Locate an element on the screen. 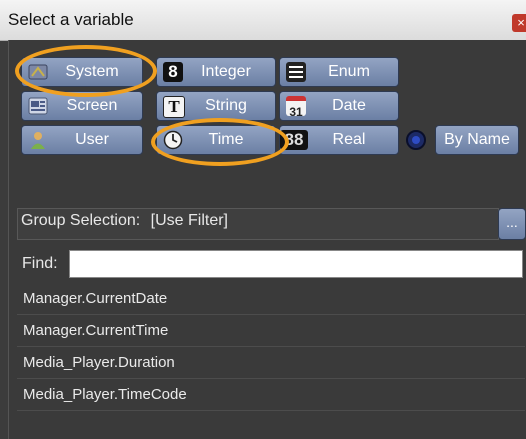 This screenshot has width=526, height=439. find-input is located at coordinates (296, 264).